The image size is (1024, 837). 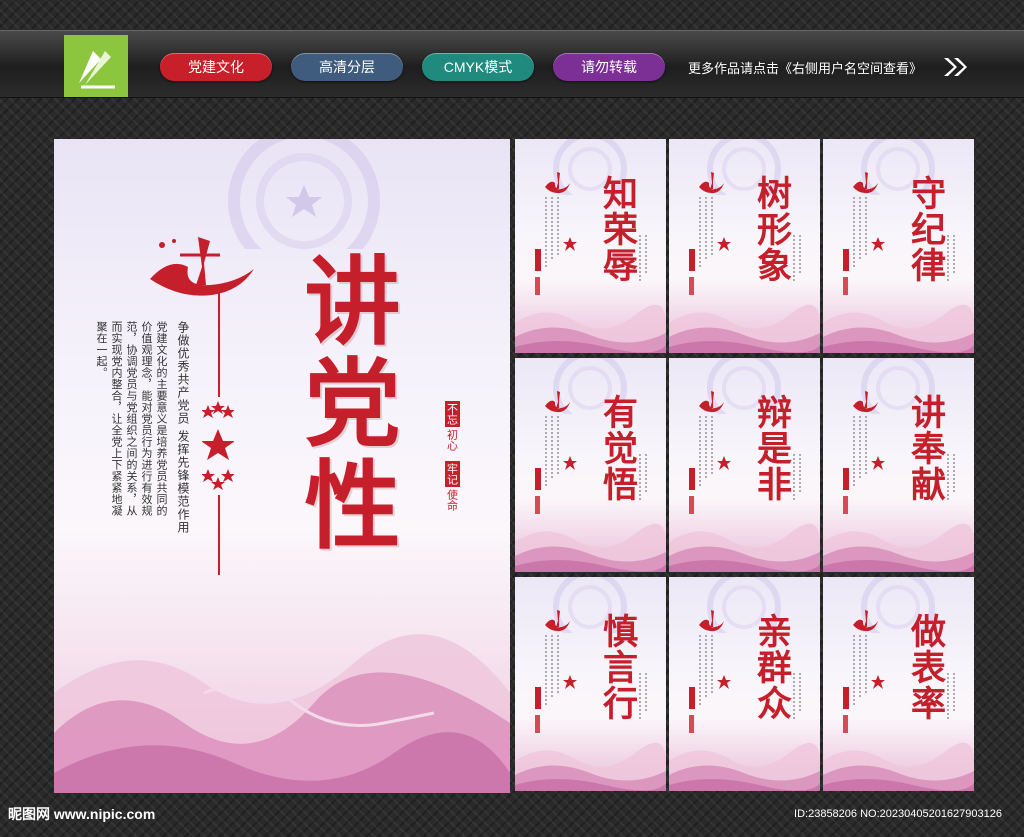 What do you see at coordinates (956, 67) in the screenshot?
I see `double-chevron-right-icon` at bounding box center [956, 67].